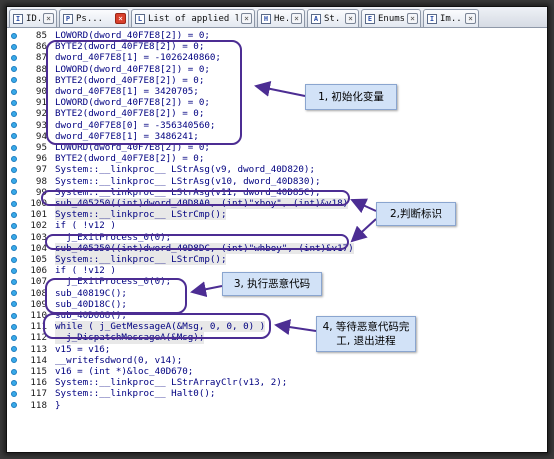 Image resolution: width=554 pixels, height=459 pixels. What do you see at coordinates (124, 371) in the screenshot?
I see `code-text: v16 = (int *)&loc_40D670;` at bounding box center [124, 371].